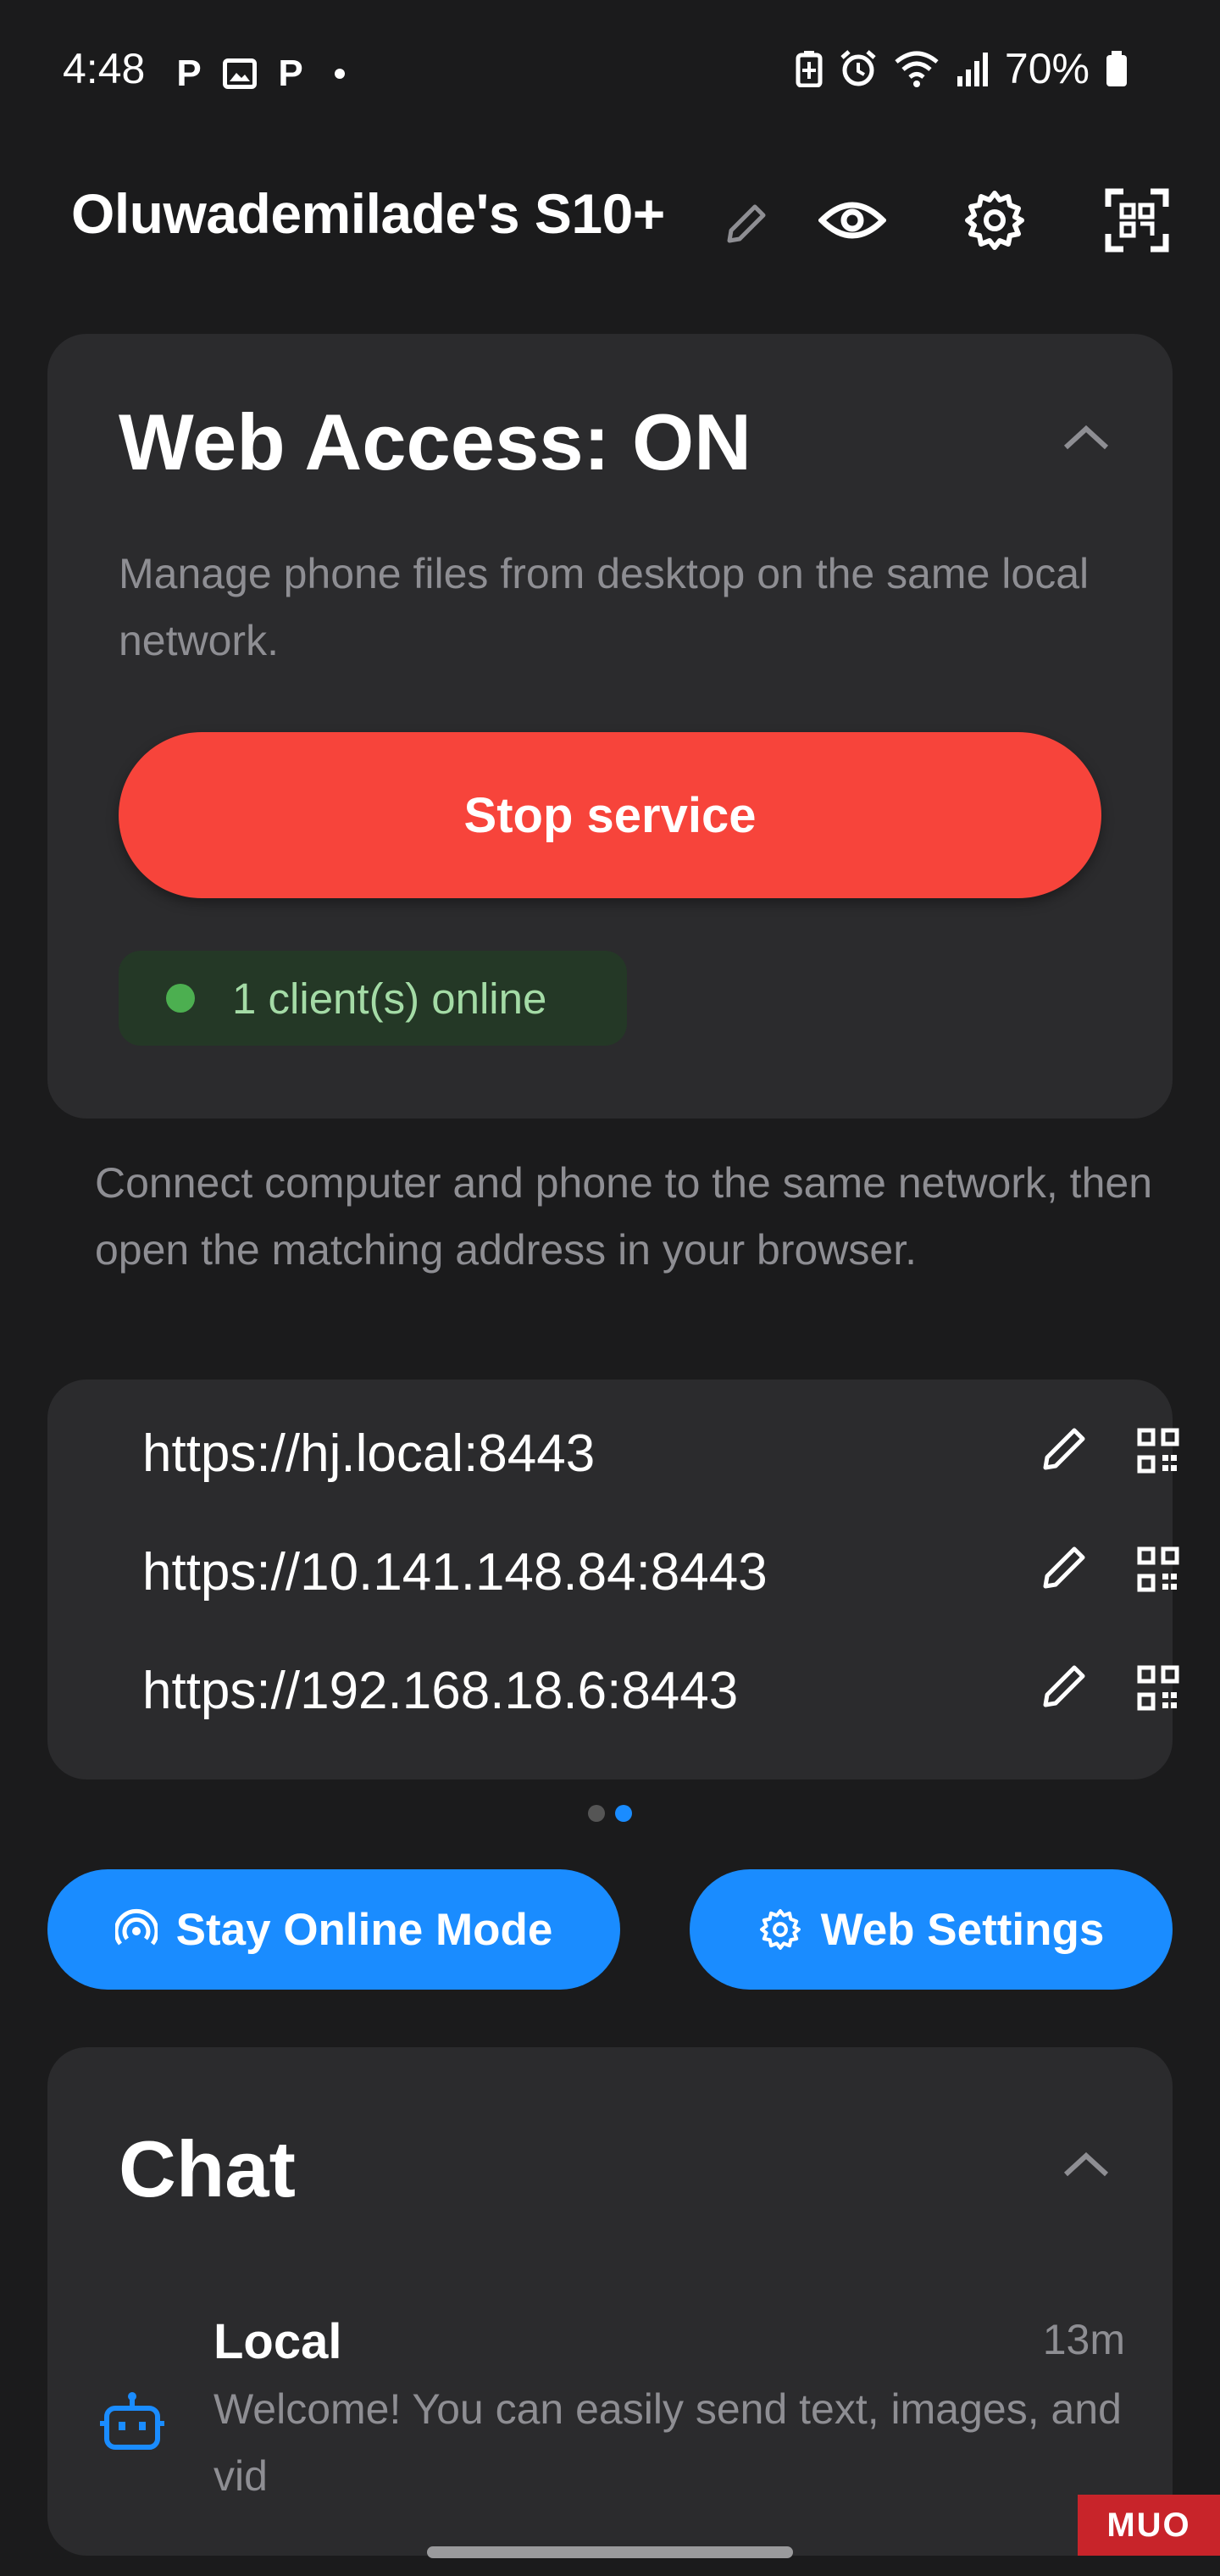 The image size is (1220, 2576). I want to click on alarm-icon, so click(858, 68).